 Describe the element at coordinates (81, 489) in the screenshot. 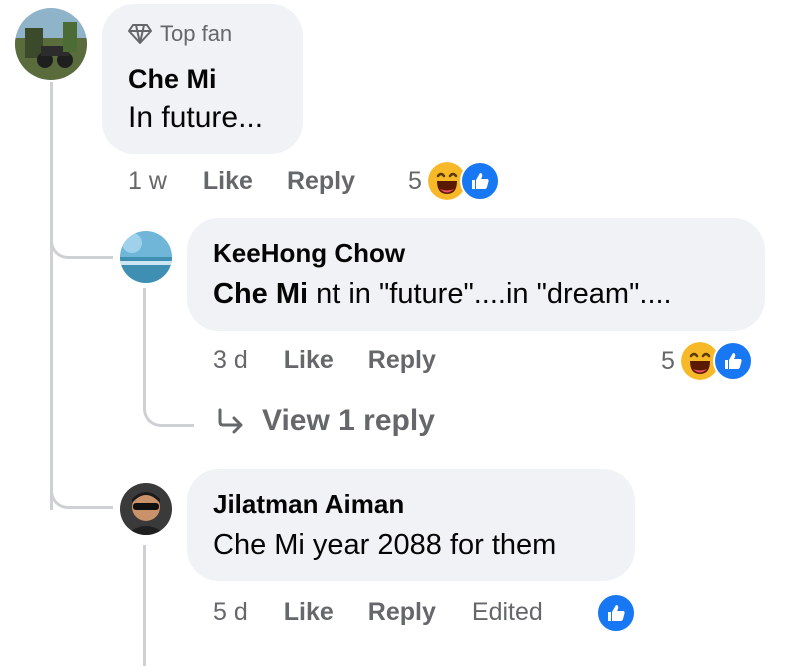

I see `thread-branch-jilatman` at that location.